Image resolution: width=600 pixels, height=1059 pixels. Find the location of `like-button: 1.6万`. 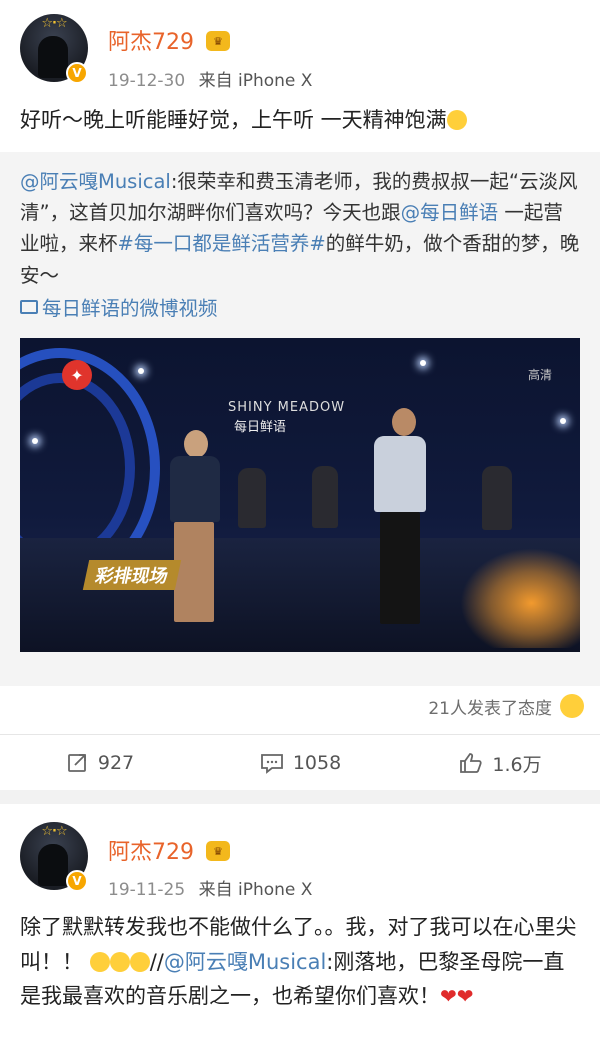

like-button: 1.6万 is located at coordinates (500, 763).